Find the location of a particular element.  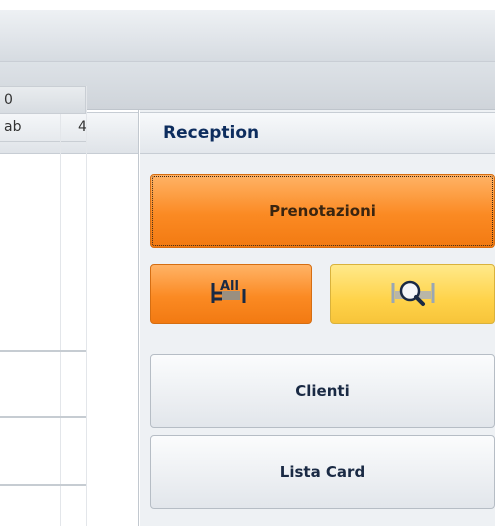

clienti-button: Clienti is located at coordinates (322, 391).